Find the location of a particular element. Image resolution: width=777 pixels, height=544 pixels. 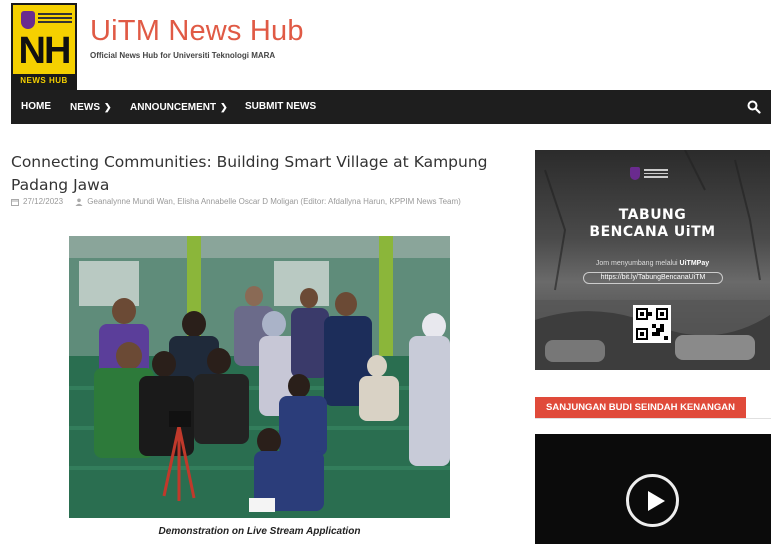

user-icon is located at coordinates (79, 202).